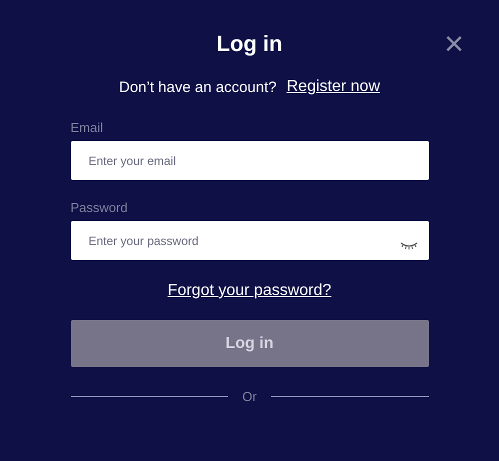  Describe the element at coordinates (249, 240) in the screenshot. I see `password-field: Enter your password` at that location.